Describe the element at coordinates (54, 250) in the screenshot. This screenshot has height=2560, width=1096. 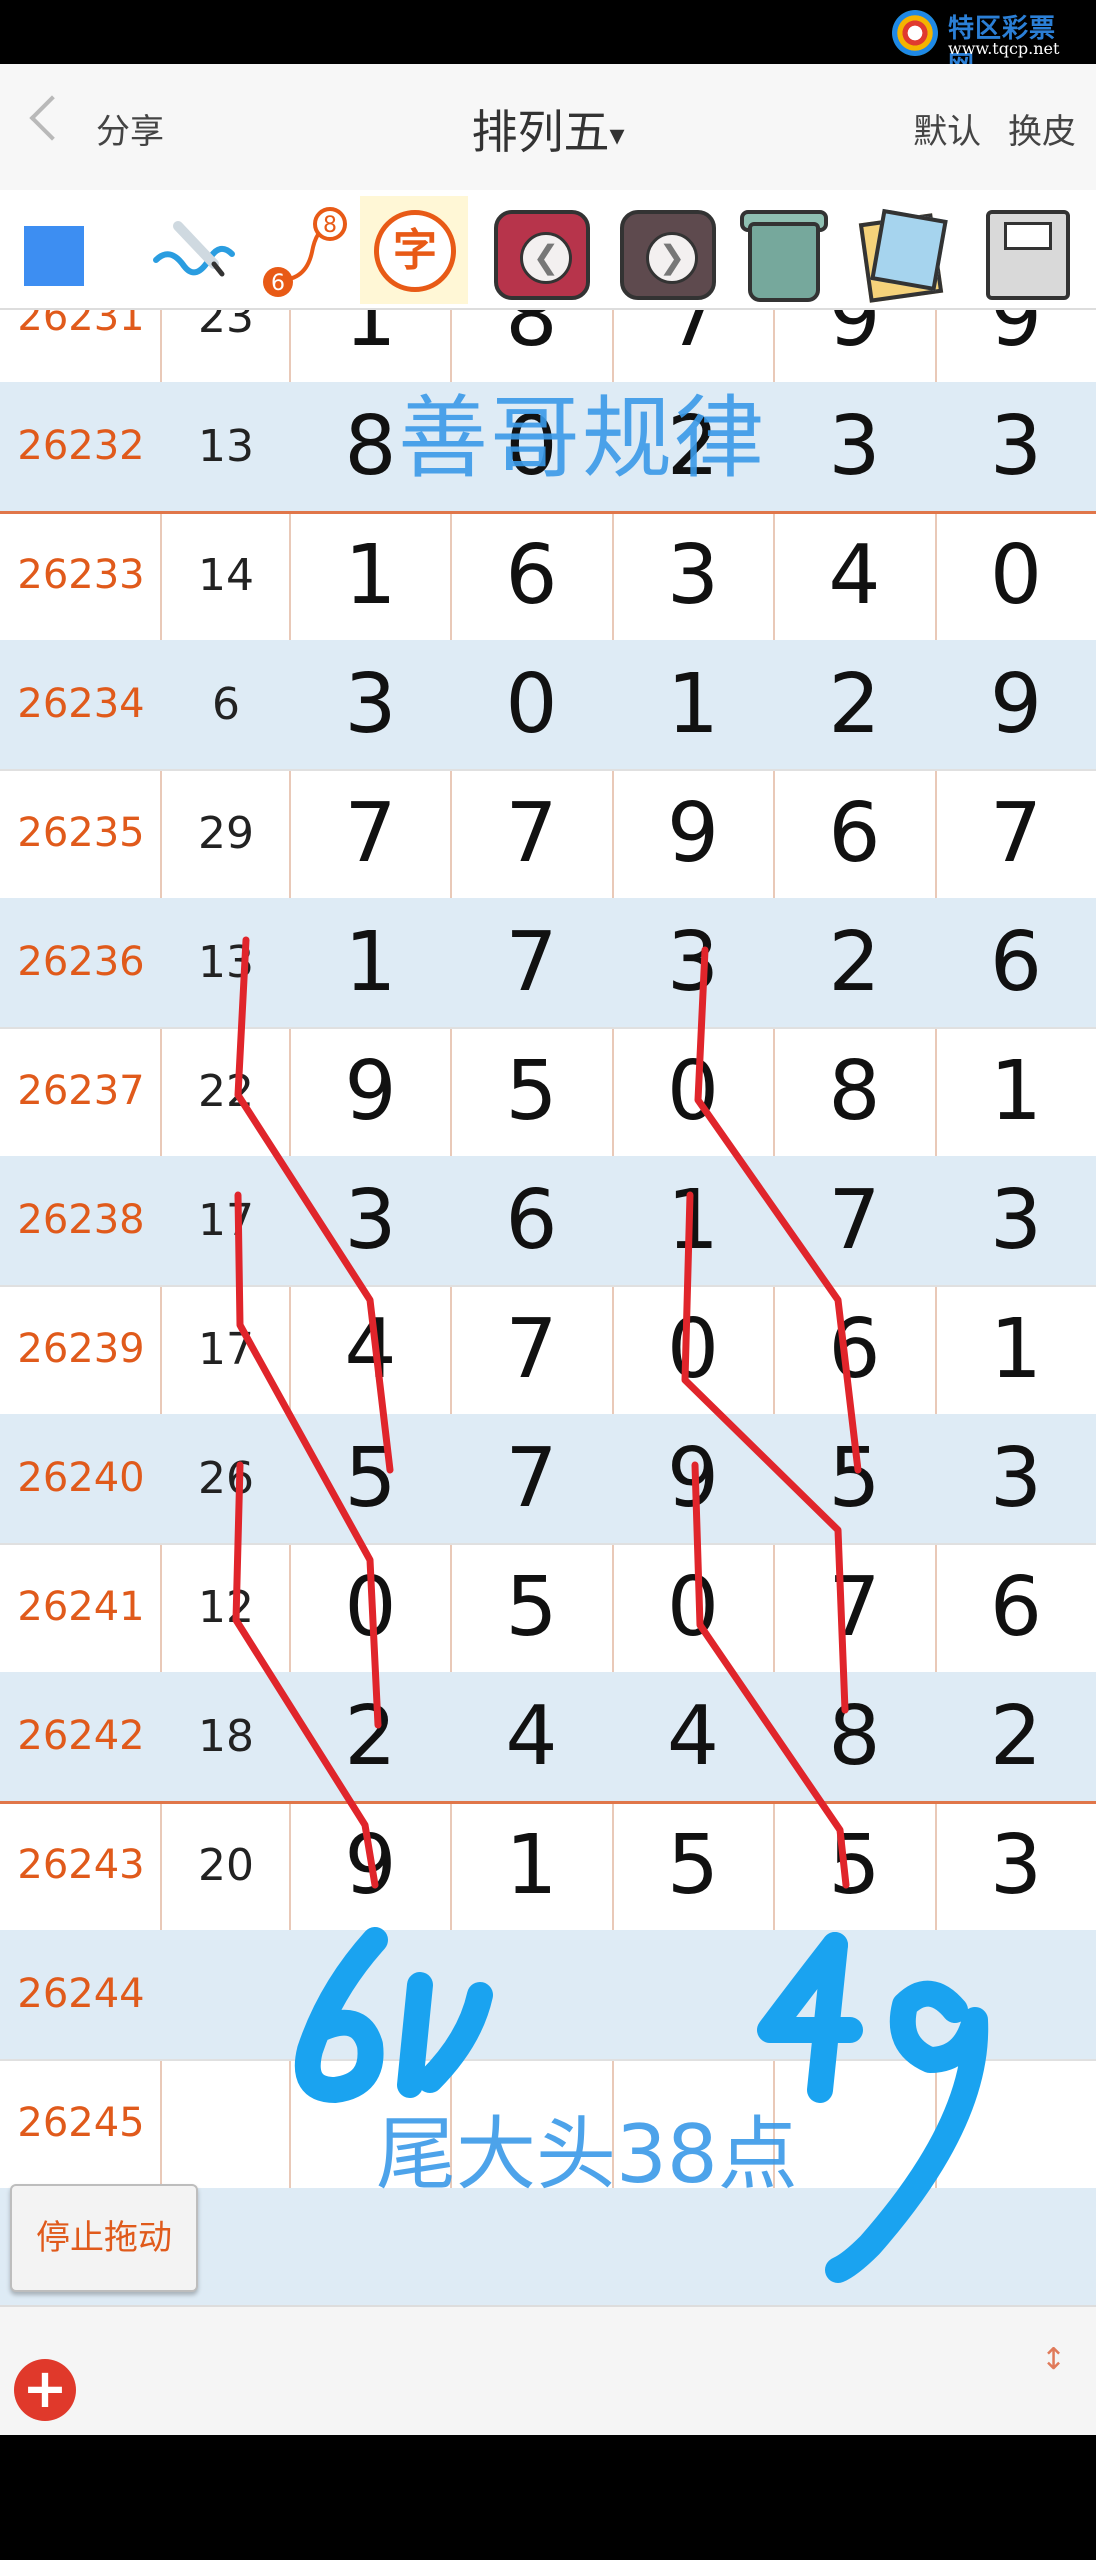
I see `color-square-tool` at that location.